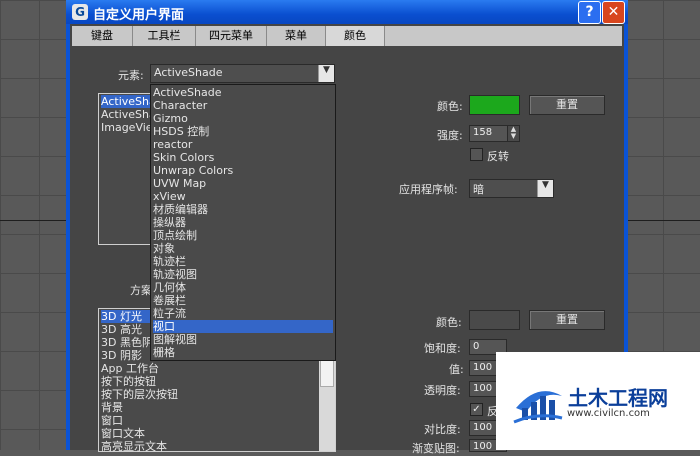 The image size is (700, 456). I want to click on dropdown-option: ActiveShade, so click(243, 92).